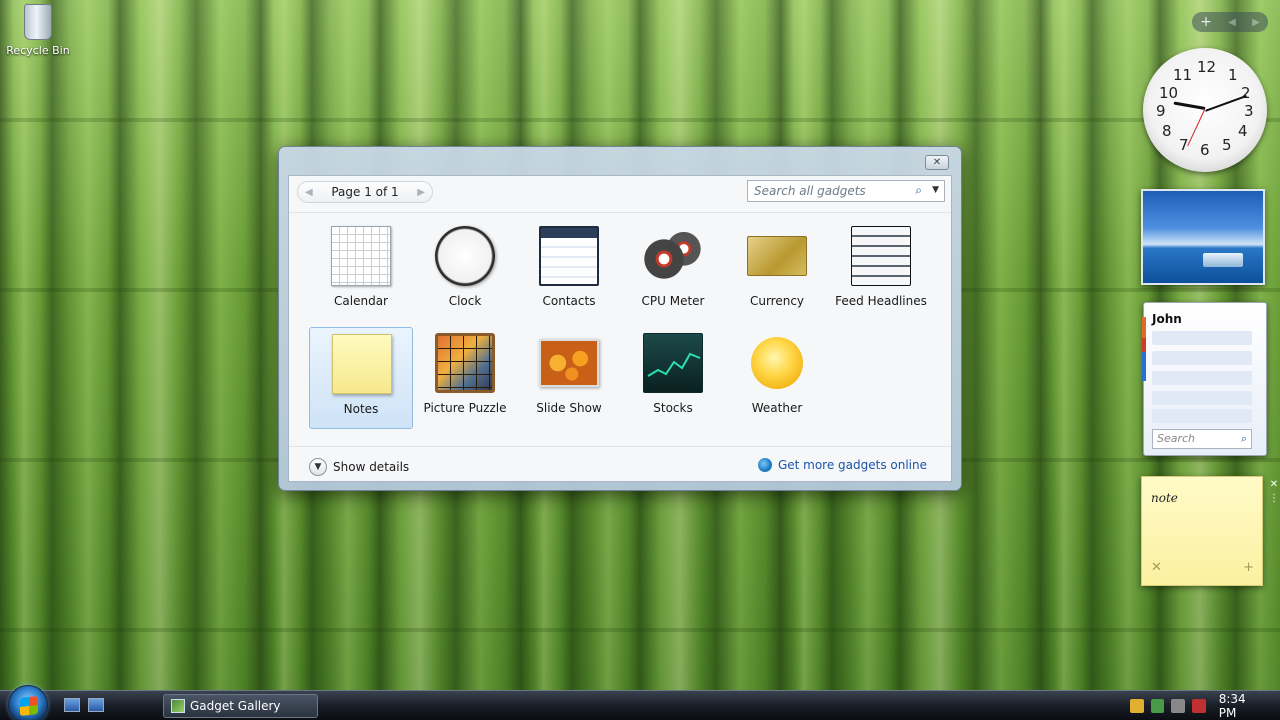 This screenshot has height=720, width=1280. I want to click on gadget-label: CPU Meter, so click(673, 301).